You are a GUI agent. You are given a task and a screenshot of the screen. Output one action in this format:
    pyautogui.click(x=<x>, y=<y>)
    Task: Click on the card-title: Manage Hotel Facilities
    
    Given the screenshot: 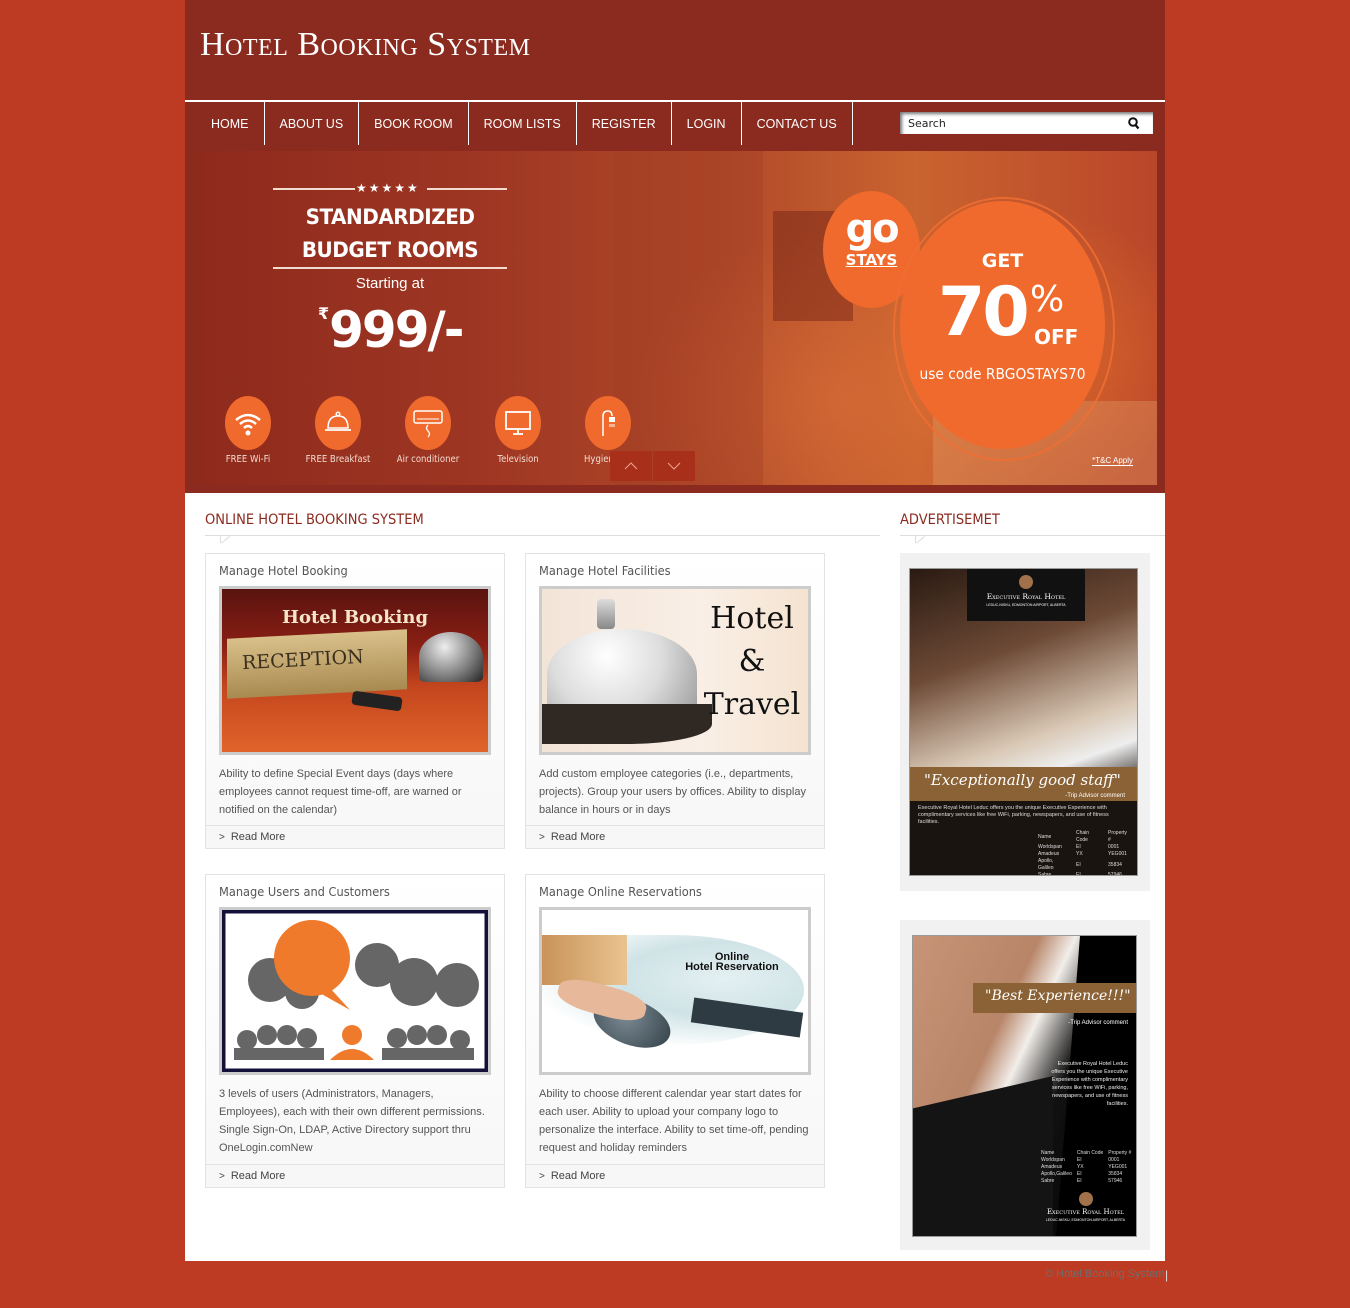 What is the action you would take?
    pyautogui.click(x=605, y=571)
    